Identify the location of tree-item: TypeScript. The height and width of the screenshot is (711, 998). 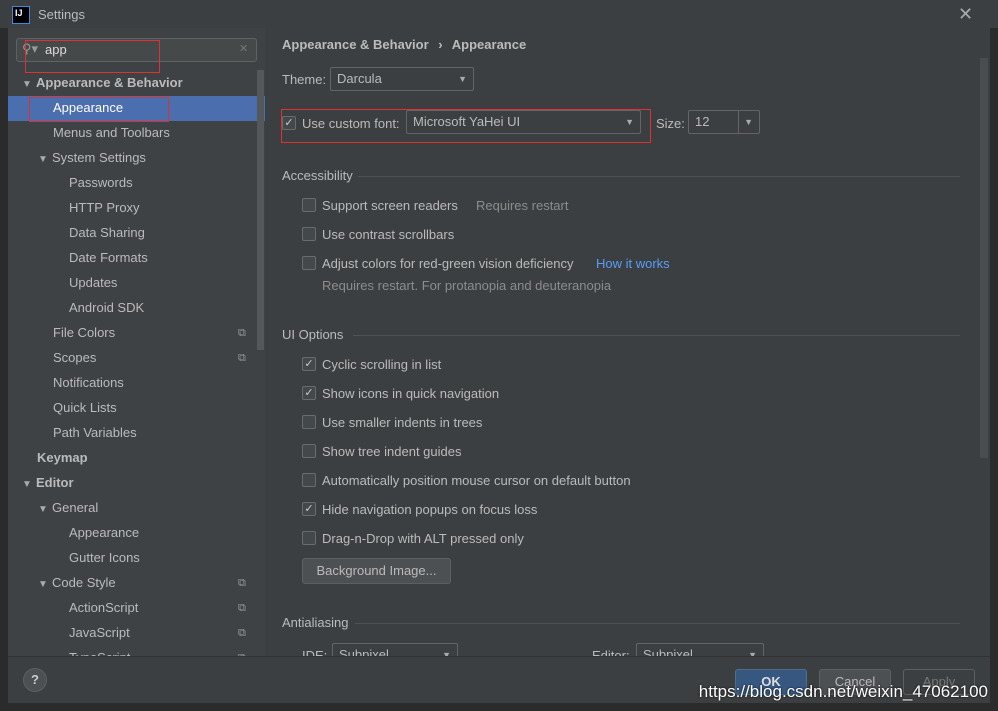
(99, 650).